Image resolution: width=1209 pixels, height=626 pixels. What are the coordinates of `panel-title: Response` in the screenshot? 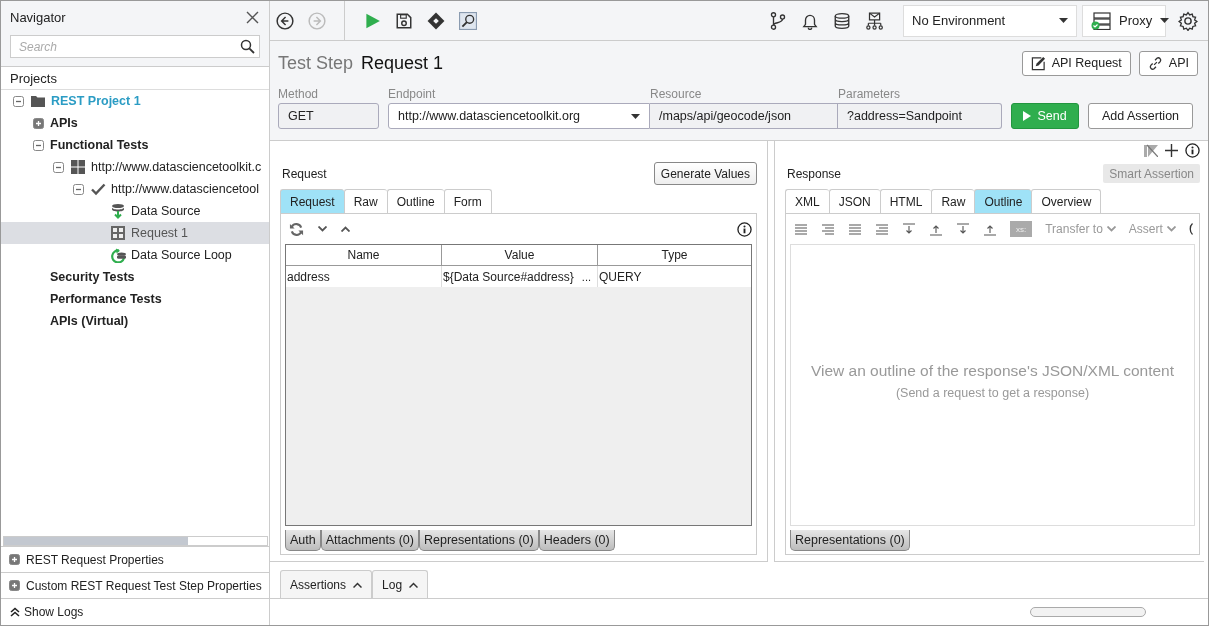 It's located at (814, 173).